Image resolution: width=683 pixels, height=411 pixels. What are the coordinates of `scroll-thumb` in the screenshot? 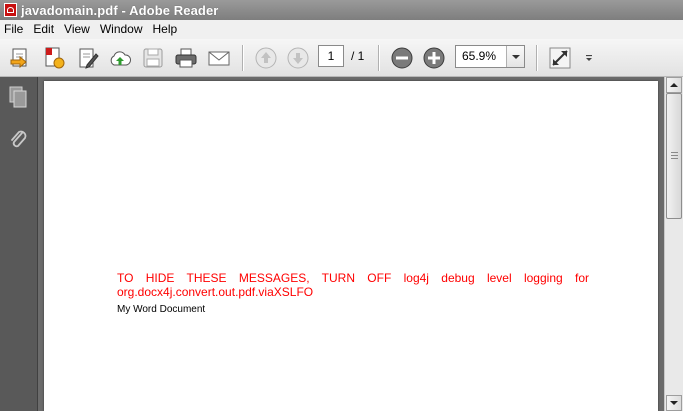 It's located at (674, 156).